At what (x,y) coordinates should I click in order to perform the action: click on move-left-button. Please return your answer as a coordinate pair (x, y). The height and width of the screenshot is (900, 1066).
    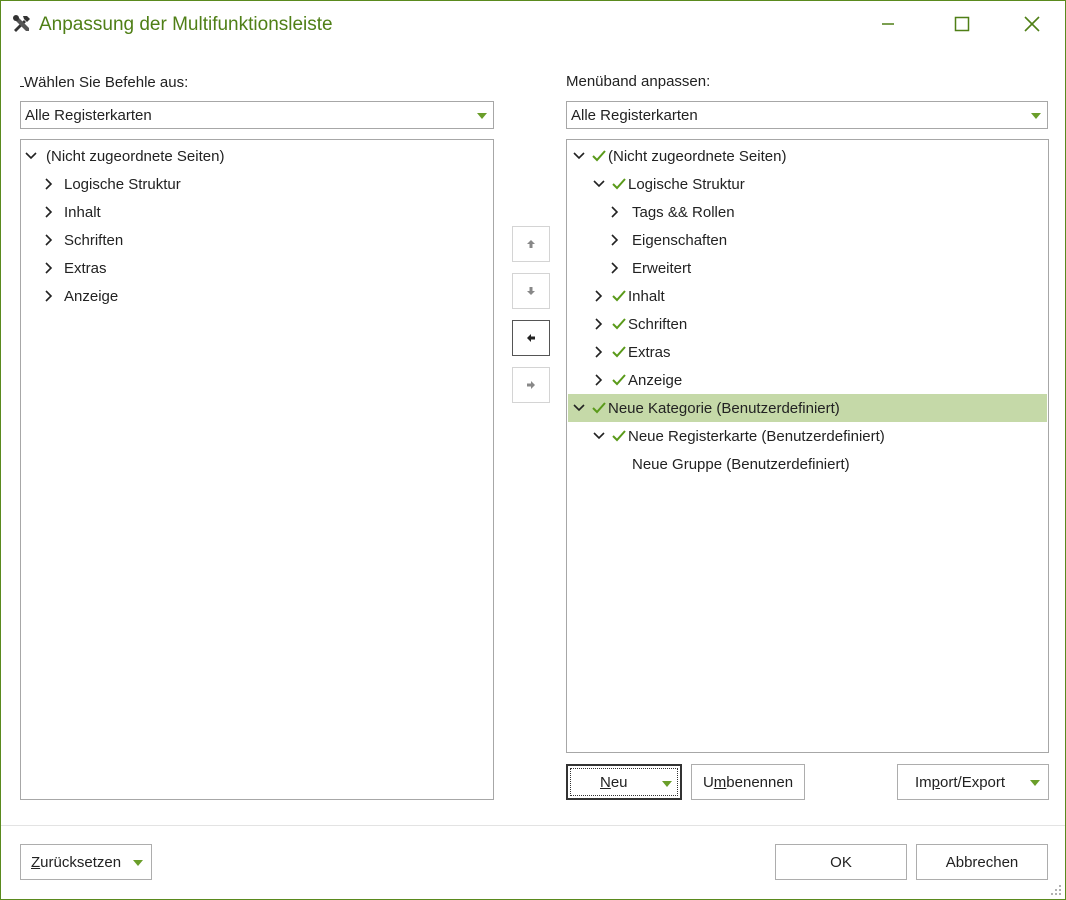
    Looking at the image, I should click on (531, 338).